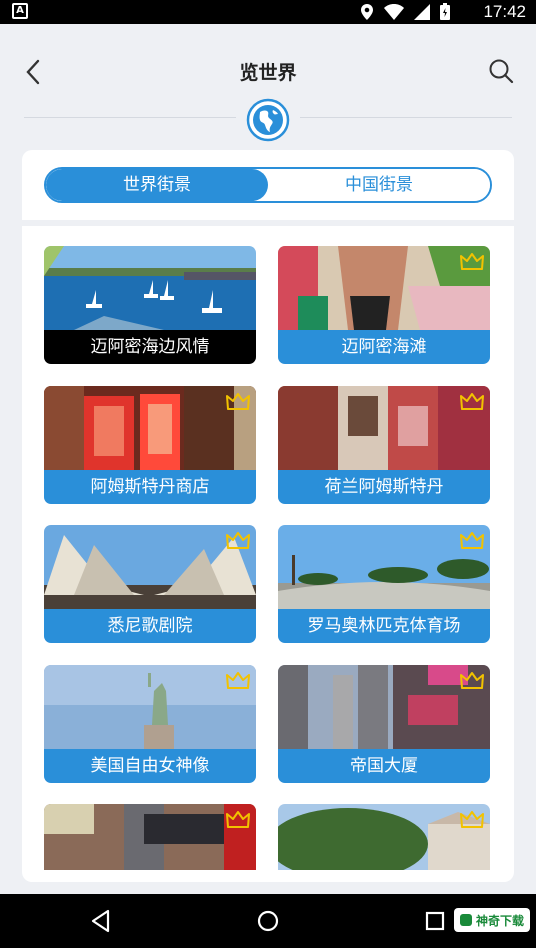 This screenshot has height=948, width=536. I want to click on place-label: 罗马奥林匹克体育场, so click(384, 626).